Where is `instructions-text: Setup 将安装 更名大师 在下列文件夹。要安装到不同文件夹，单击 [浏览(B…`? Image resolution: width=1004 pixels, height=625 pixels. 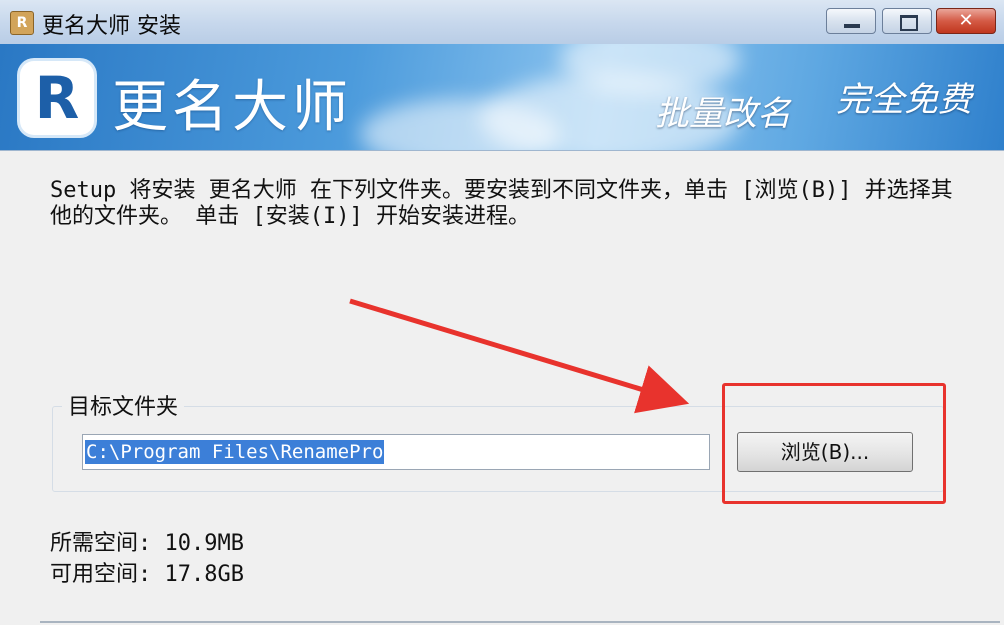
instructions-text: Setup 将安装 更名大师 在下列文件夹。要安装到不同文件夹，单击 [浏览(B… is located at coordinates (501, 203).